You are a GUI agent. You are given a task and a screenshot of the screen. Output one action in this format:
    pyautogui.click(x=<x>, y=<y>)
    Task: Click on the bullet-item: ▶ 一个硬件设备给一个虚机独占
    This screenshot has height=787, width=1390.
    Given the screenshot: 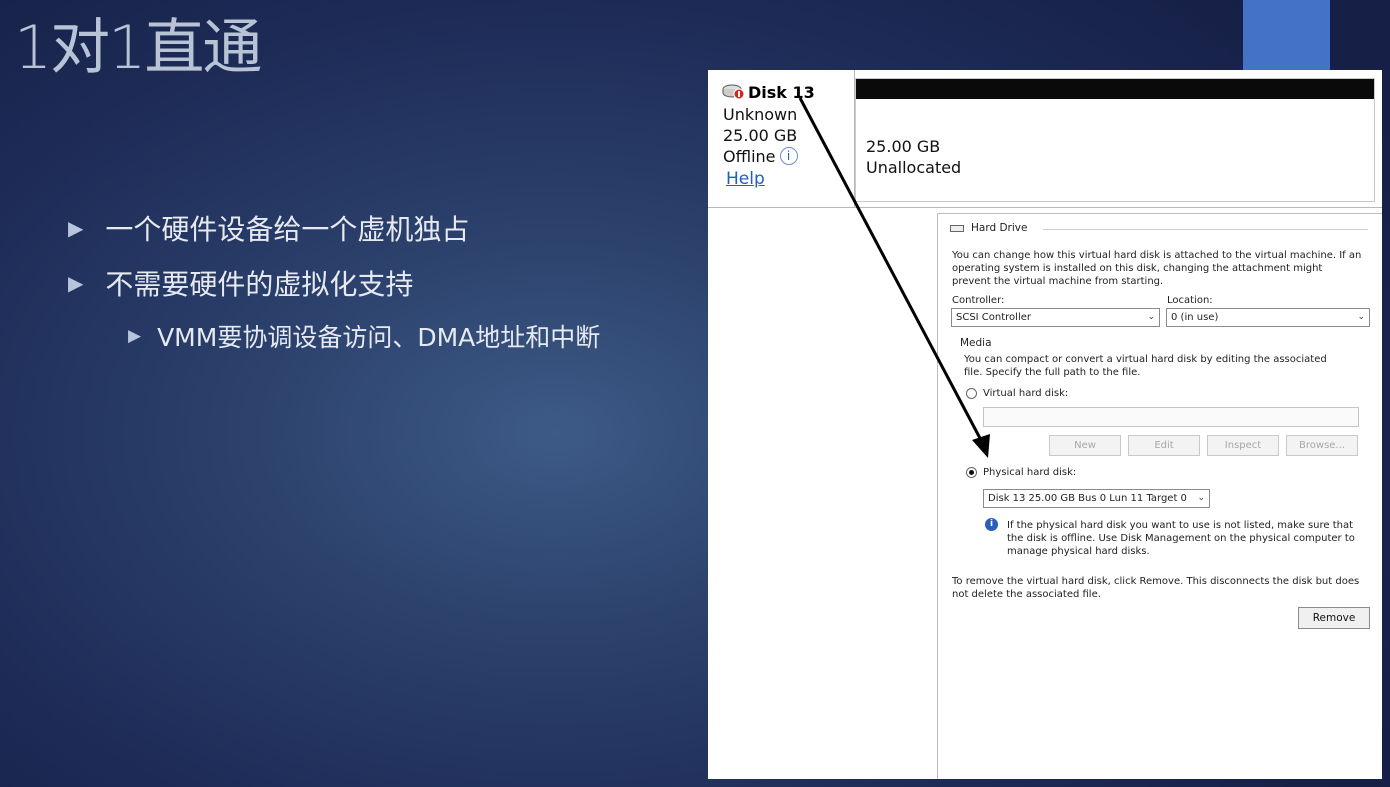 What is the action you would take?
    pyautogui.click(x=268, y=228)
    